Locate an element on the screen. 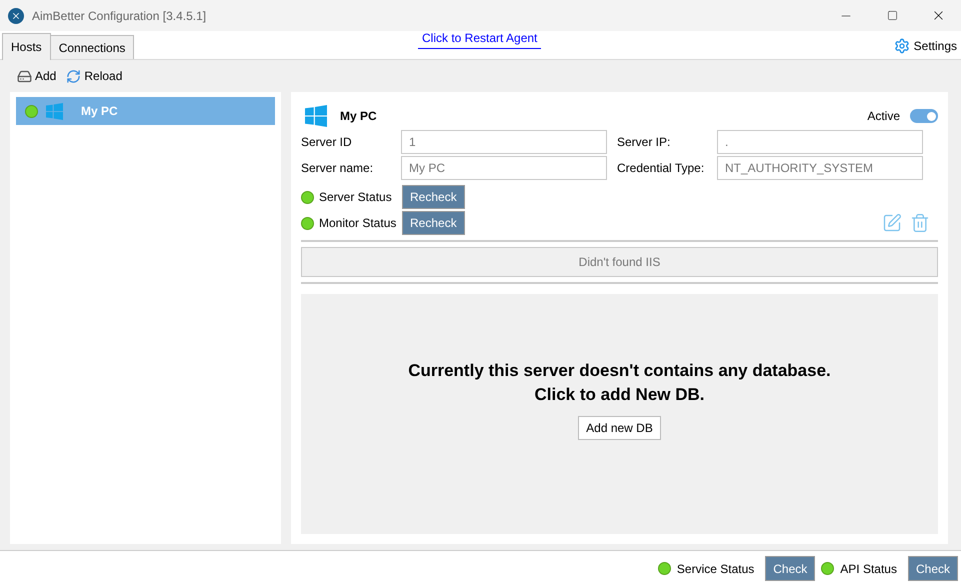 This screenshot has height=586, width=961. iis-button: Didn't found IIS is located at coordinates (619, 262).